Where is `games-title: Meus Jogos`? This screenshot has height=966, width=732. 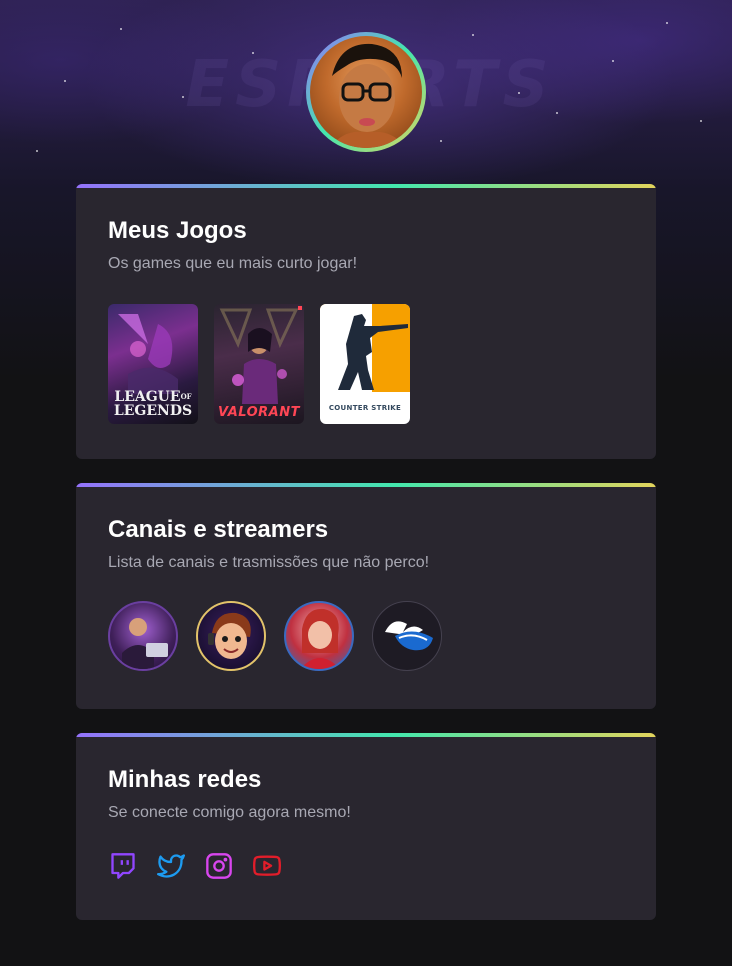
games-title: Meus Jogos is located at coordinates (177, 230).